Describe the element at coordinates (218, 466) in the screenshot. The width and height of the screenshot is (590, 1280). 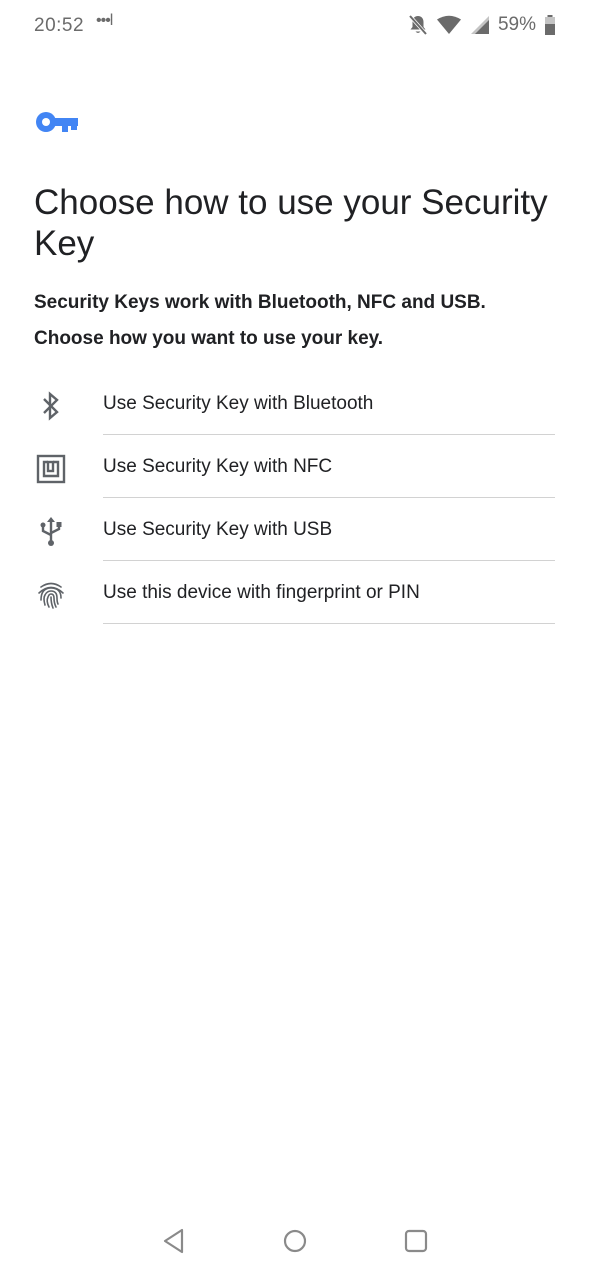
I see `option-label: Use Security Key with NFC` at that location.